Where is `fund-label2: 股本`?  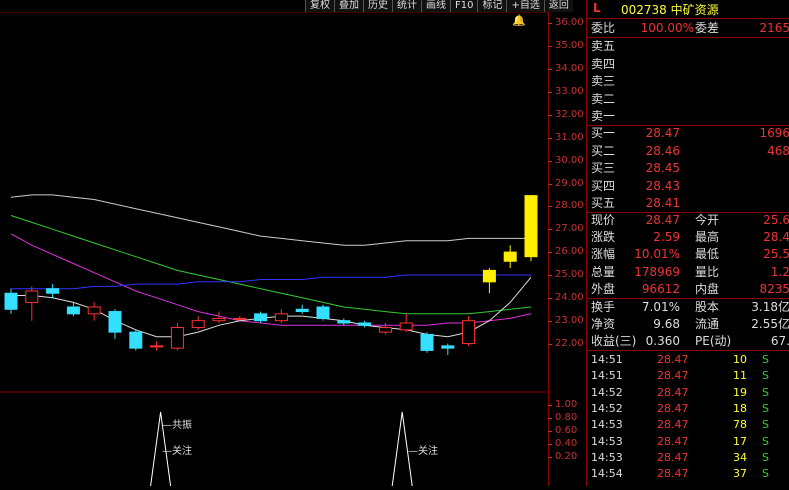 fund-label2: 股本 is located at coordinates (707, 307).